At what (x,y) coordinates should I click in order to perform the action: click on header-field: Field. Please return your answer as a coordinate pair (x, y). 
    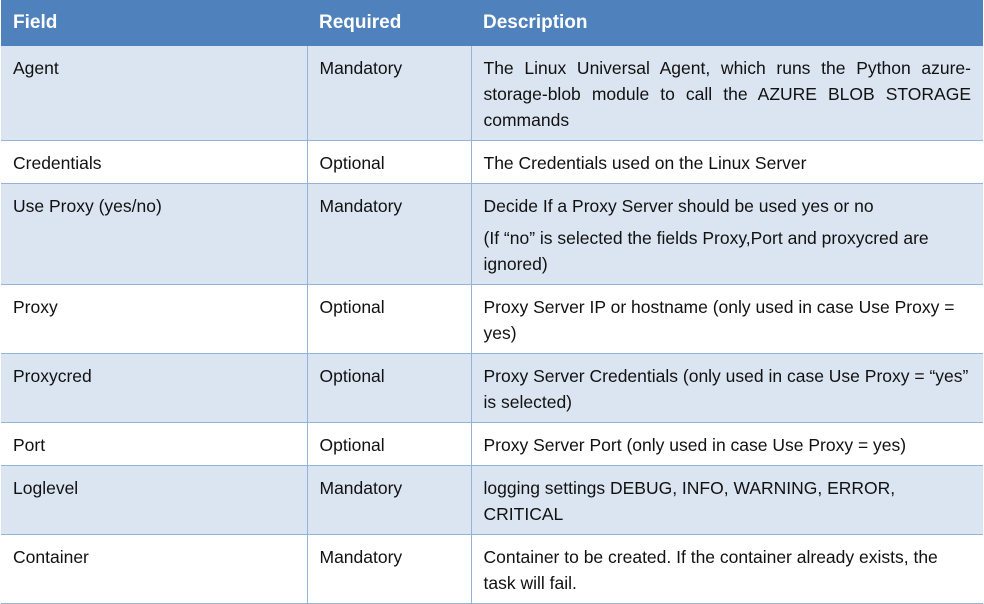
    Looking at the image, I should click on (154, 23).